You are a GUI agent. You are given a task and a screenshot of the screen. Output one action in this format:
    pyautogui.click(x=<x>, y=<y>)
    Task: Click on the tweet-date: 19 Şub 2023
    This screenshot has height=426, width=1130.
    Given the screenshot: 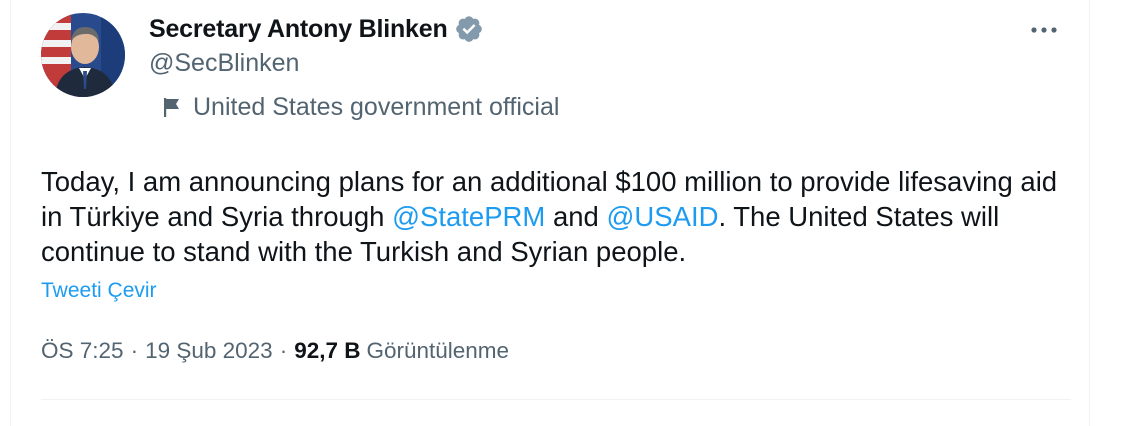 What is the action you would take?
    pyautogui.click(x=209, y=351)
    